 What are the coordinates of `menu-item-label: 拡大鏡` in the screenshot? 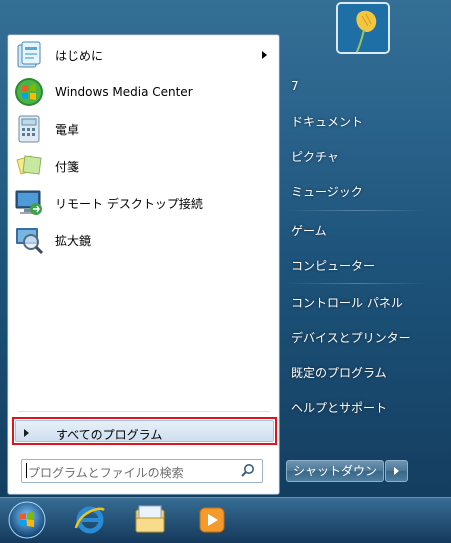 It's located at (73, 240).